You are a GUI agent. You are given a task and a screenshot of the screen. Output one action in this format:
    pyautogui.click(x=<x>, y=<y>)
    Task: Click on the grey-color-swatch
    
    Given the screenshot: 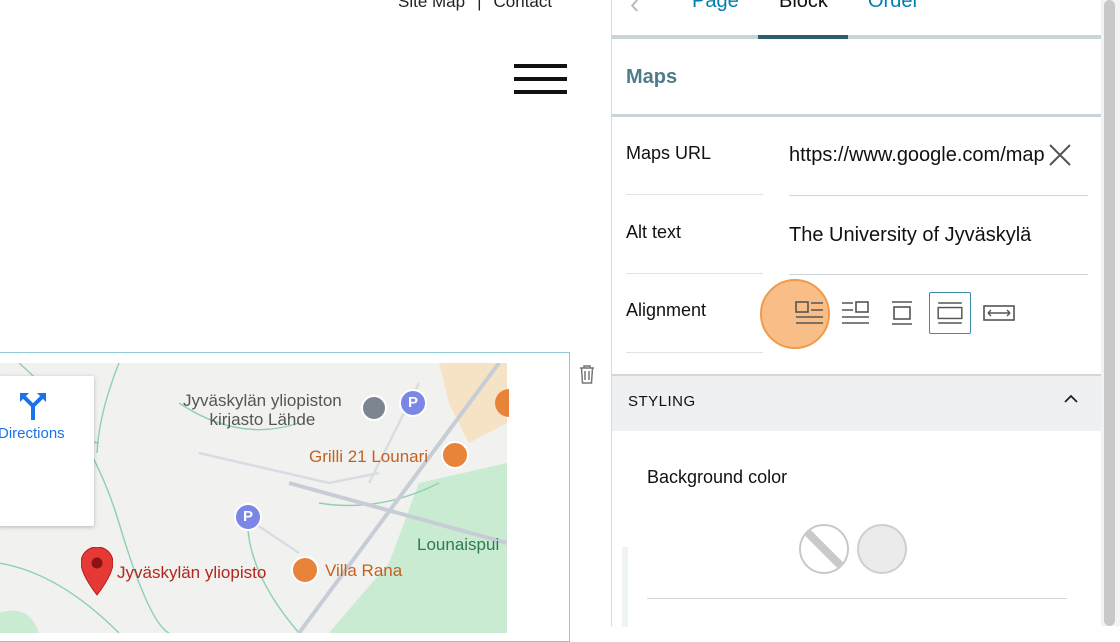 What is the action you would take?
    pyautogui.click(x=882, y=549)
    